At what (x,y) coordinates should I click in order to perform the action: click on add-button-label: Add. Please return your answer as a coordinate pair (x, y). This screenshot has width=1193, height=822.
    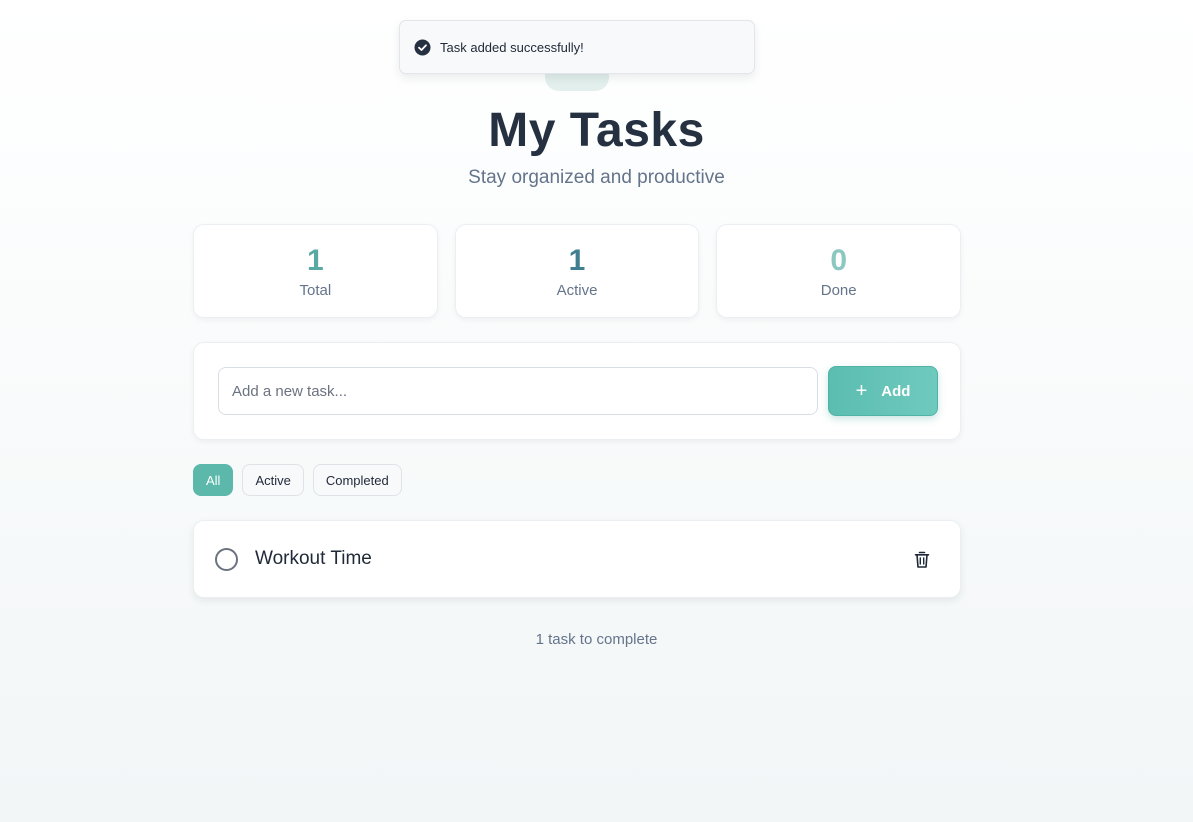
    Looking at the image, I should click on (896, 391).